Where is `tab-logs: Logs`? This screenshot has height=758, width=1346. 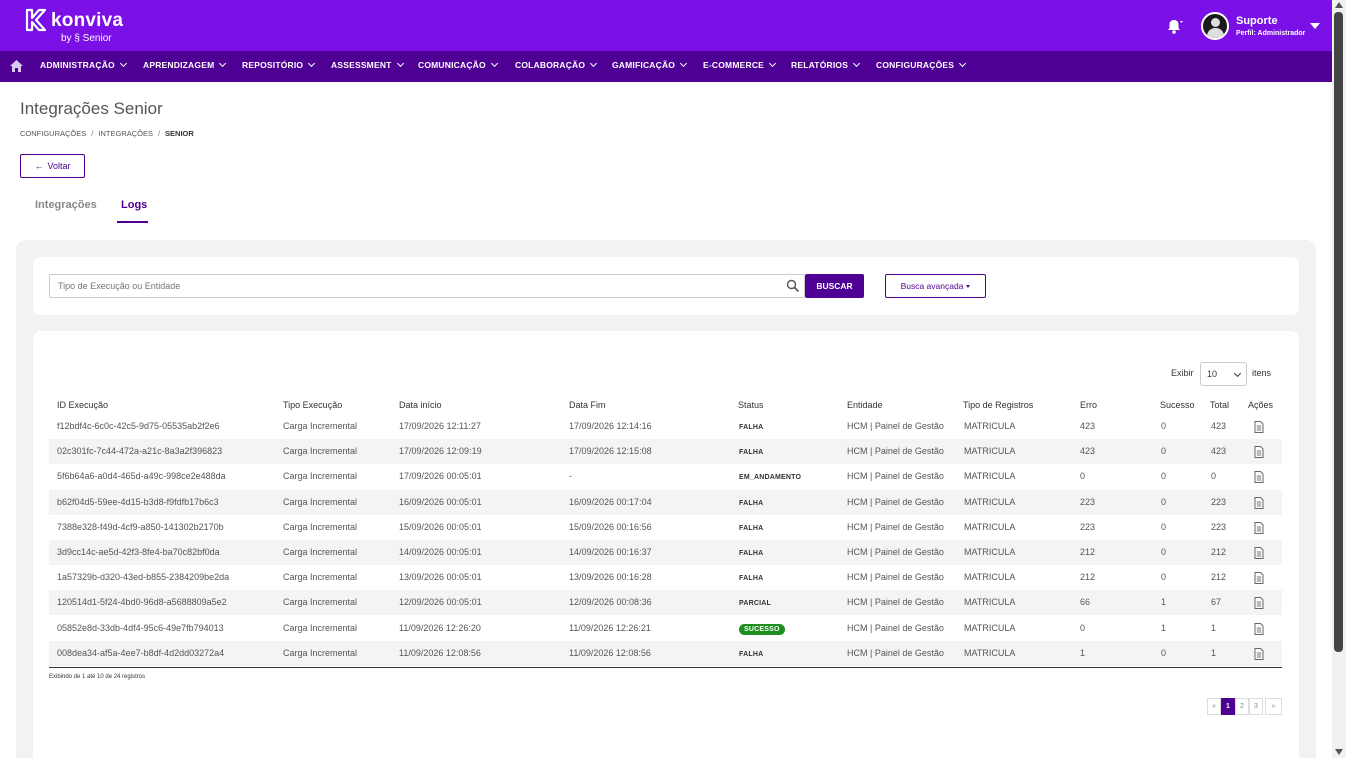 tab-logs: Logs is located at coordinates (134, 205).